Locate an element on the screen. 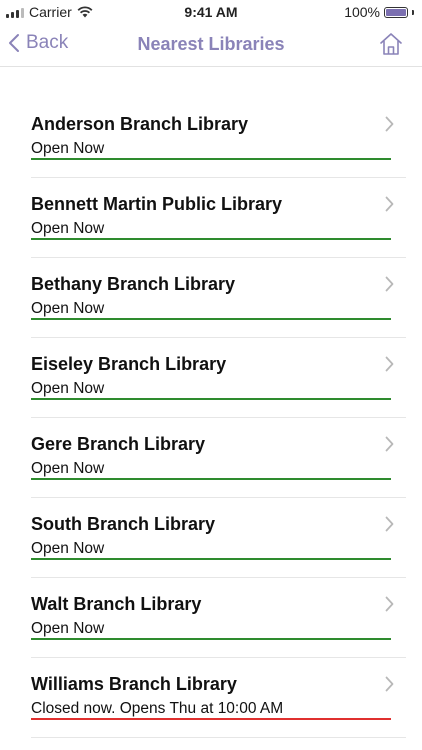 The width and height of the screenshot is (422, 750). list-item: Bethany Branch Library Open Now is located at coordinates (211, 298).